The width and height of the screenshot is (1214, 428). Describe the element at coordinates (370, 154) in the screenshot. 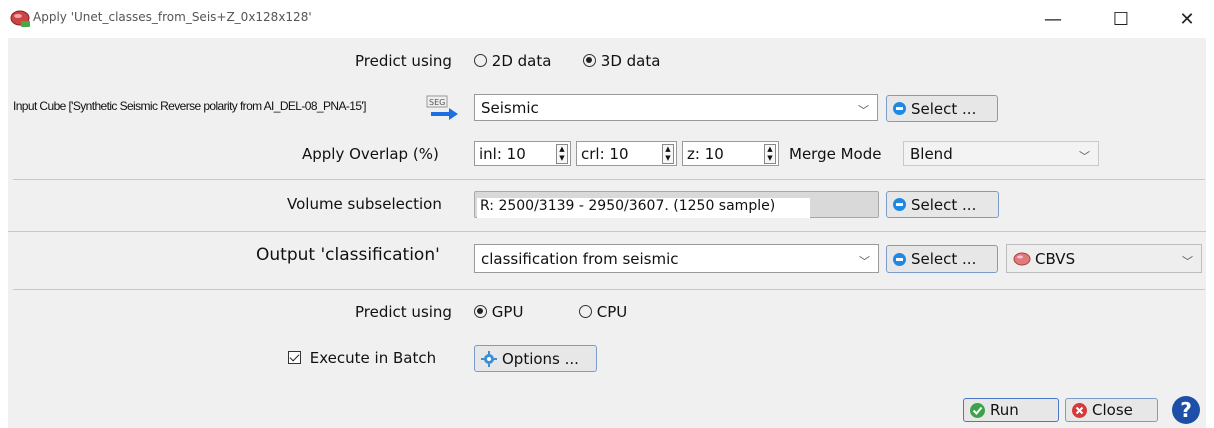

I see `overlap-label: Apply Overlap (%)` at that location.